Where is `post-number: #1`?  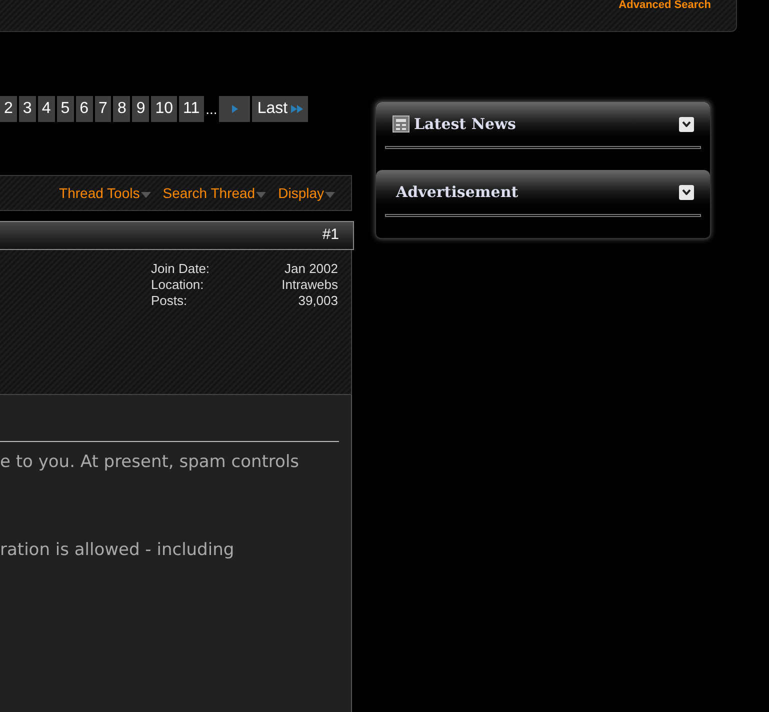 post-number: #1 is located at coordinates (330, 235).